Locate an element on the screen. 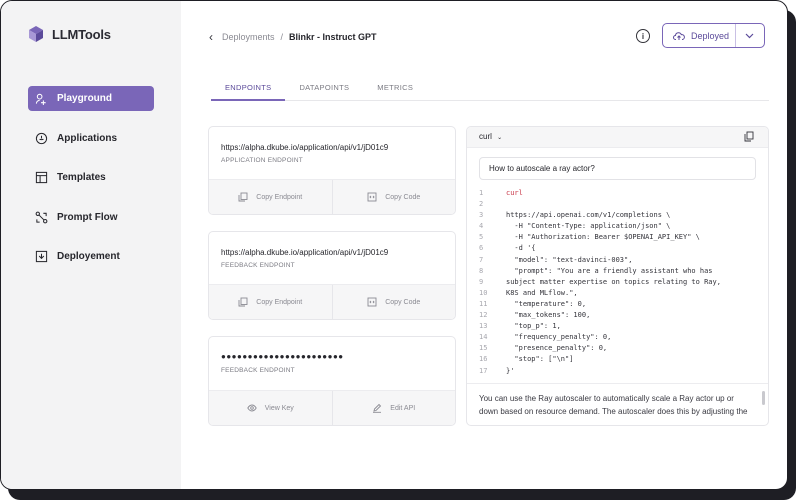  line-number: 7 is located at coordinates (481, 259).